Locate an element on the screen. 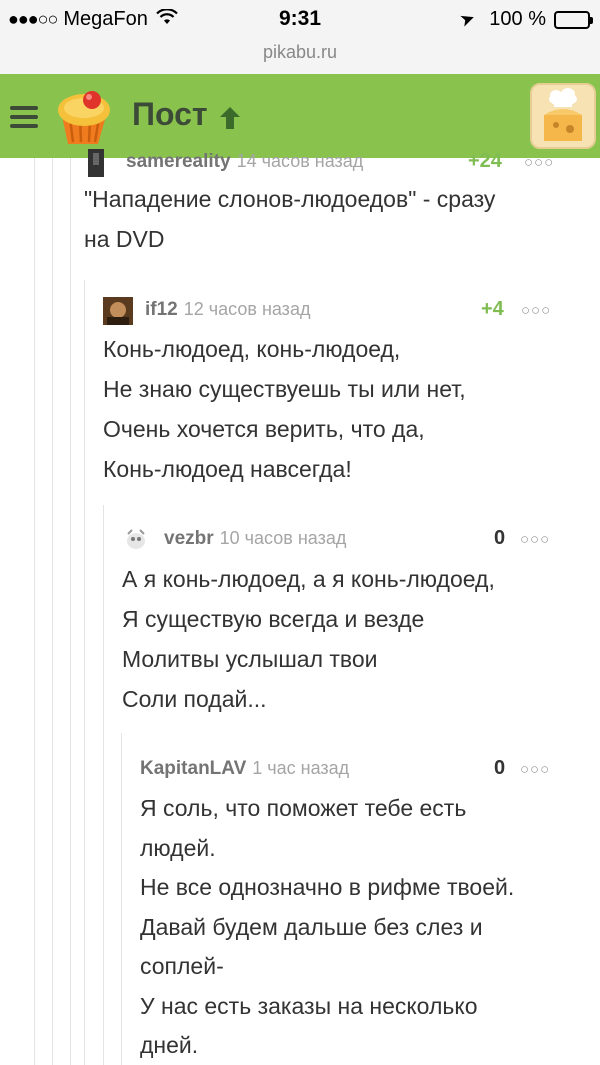 The height and width of the screenshot is (1065, 600). comment-text-line: Не все однозначно в рифме твоей. is located at coordinates (327, 887).